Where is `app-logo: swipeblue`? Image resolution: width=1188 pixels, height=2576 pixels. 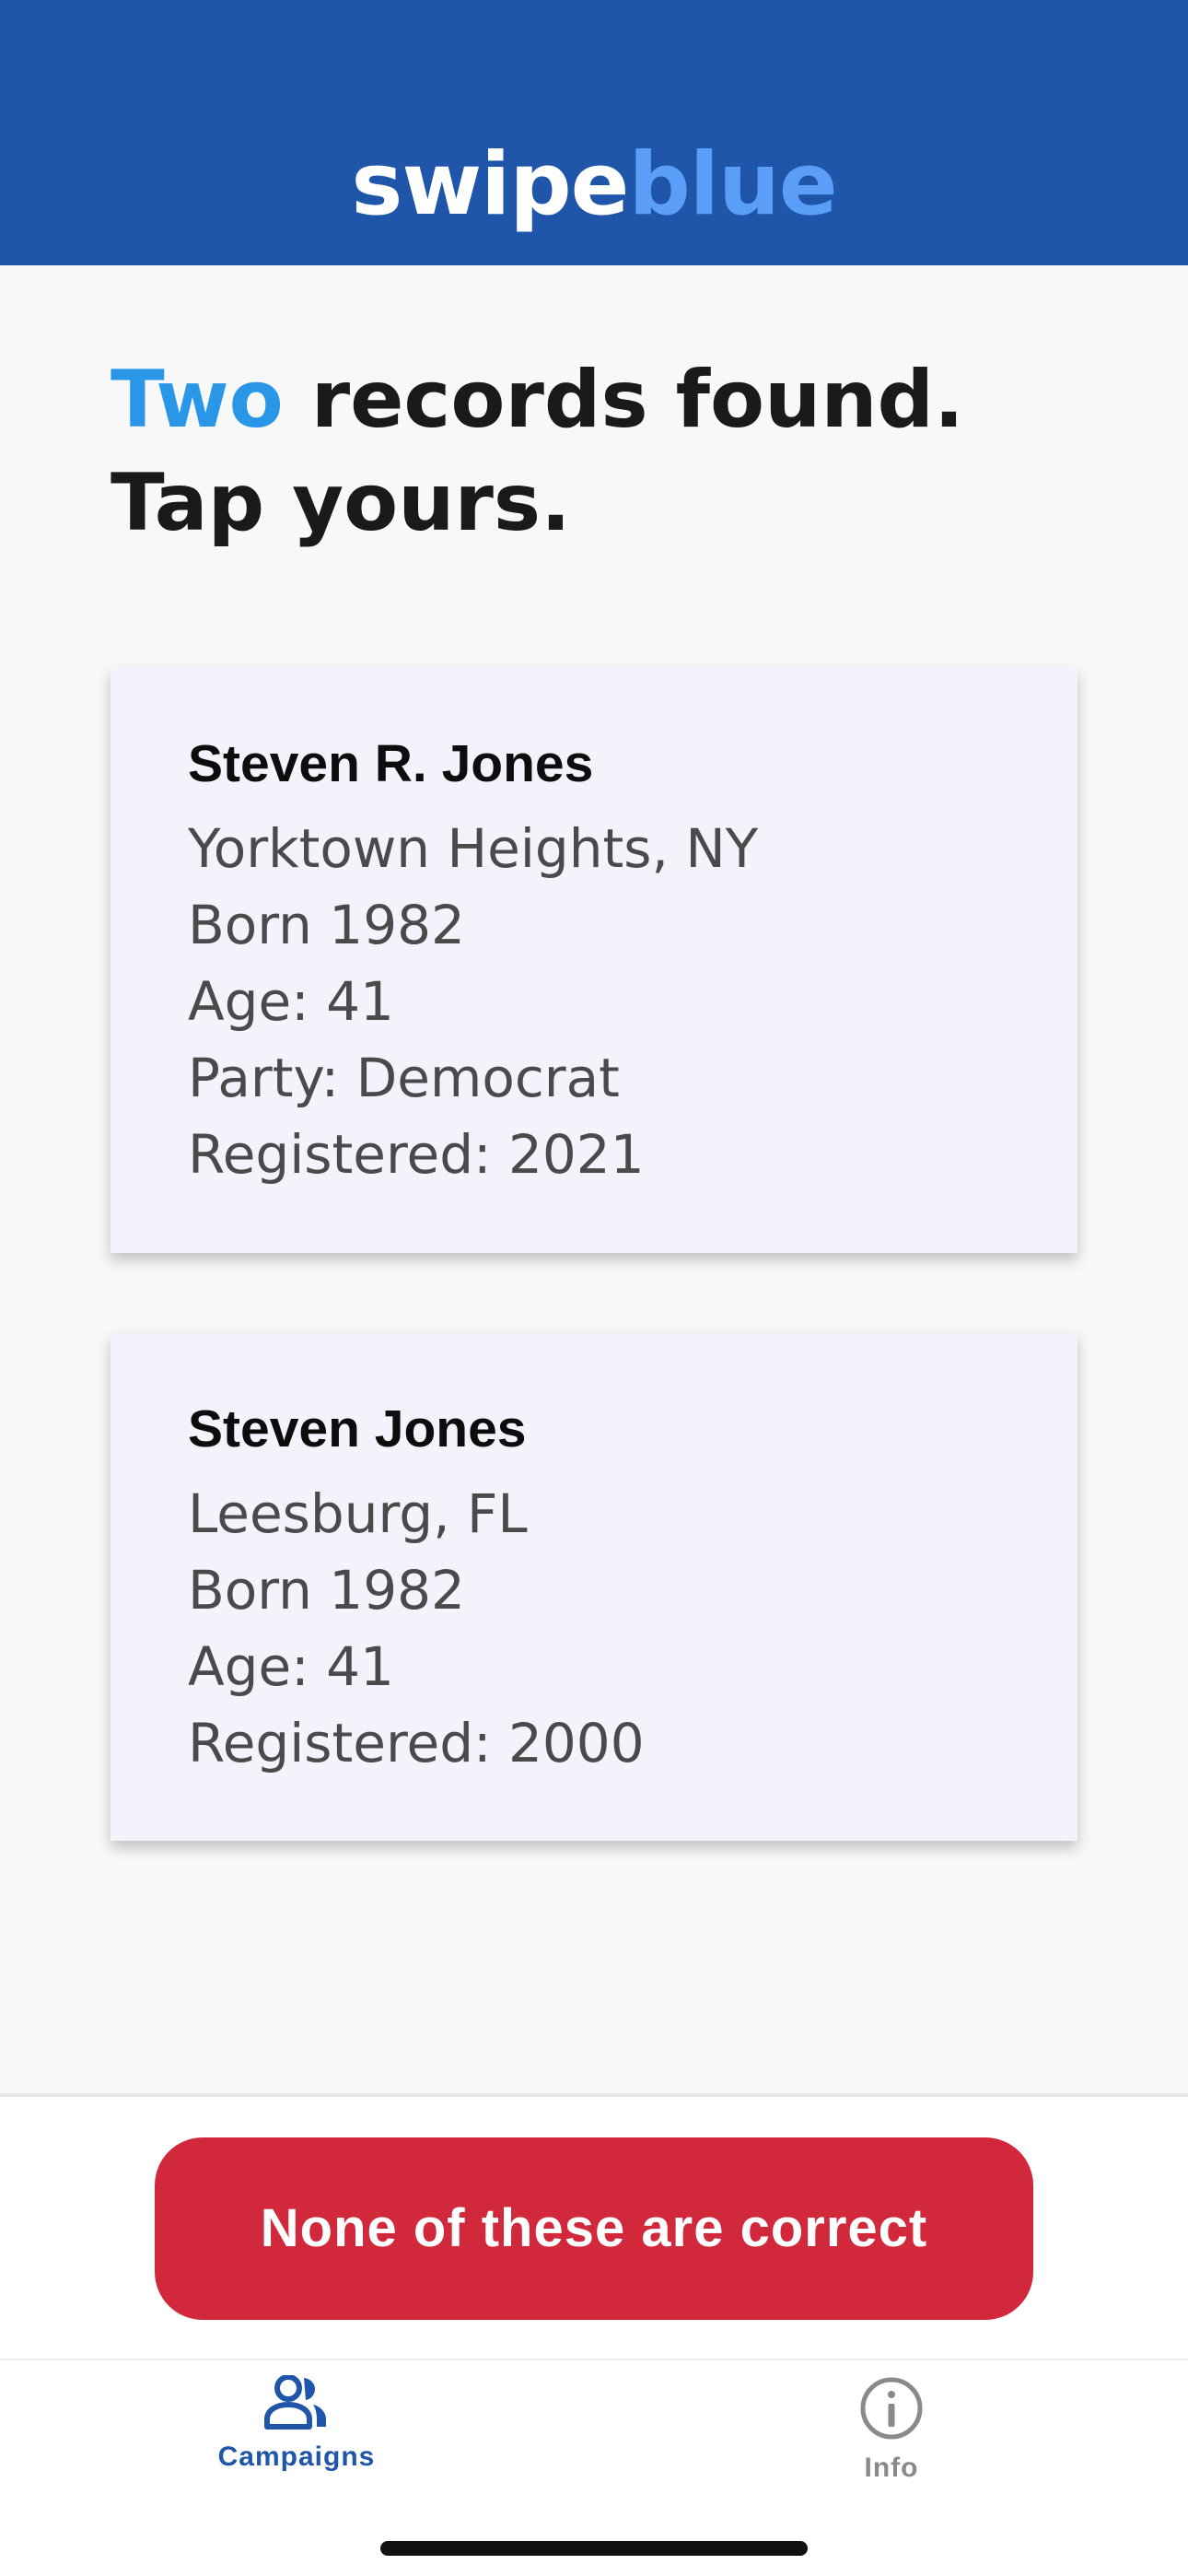 app-logo: swipeblue is located at coordinates (594, 185).